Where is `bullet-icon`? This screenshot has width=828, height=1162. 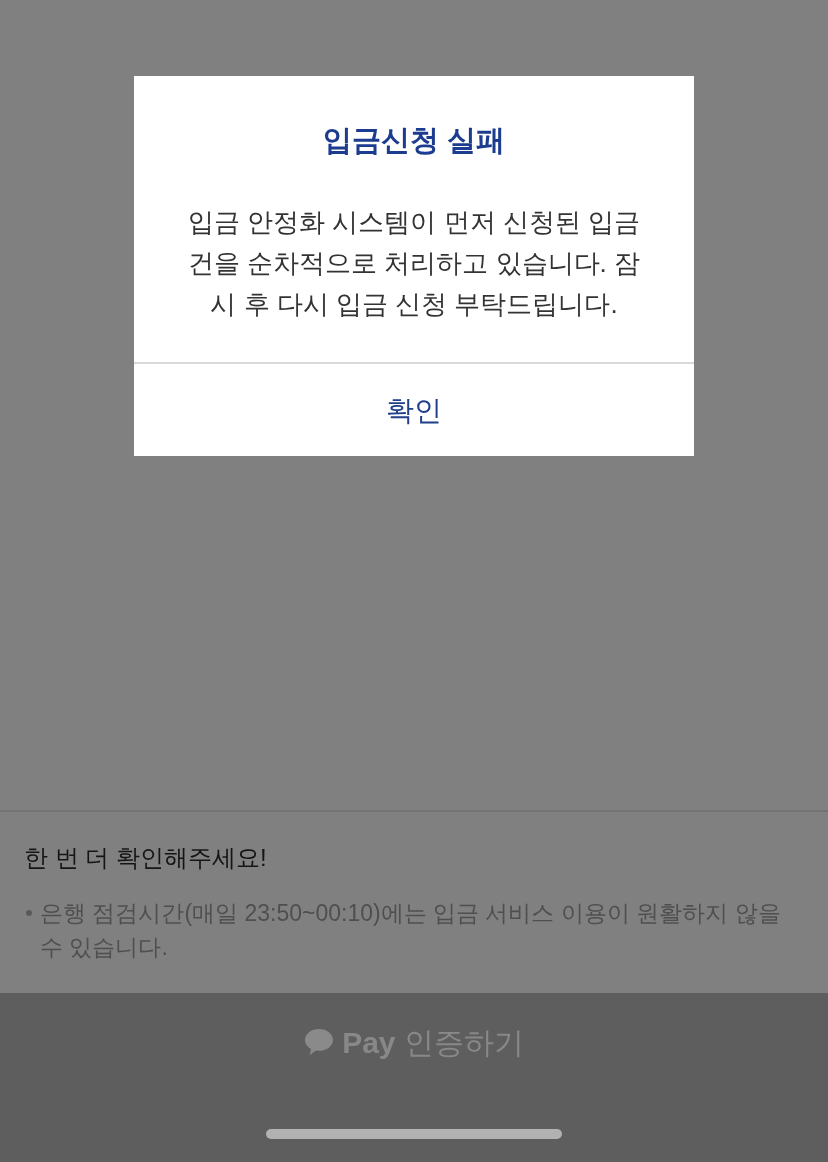
bullet-icon is located at coordinates (29, 913).